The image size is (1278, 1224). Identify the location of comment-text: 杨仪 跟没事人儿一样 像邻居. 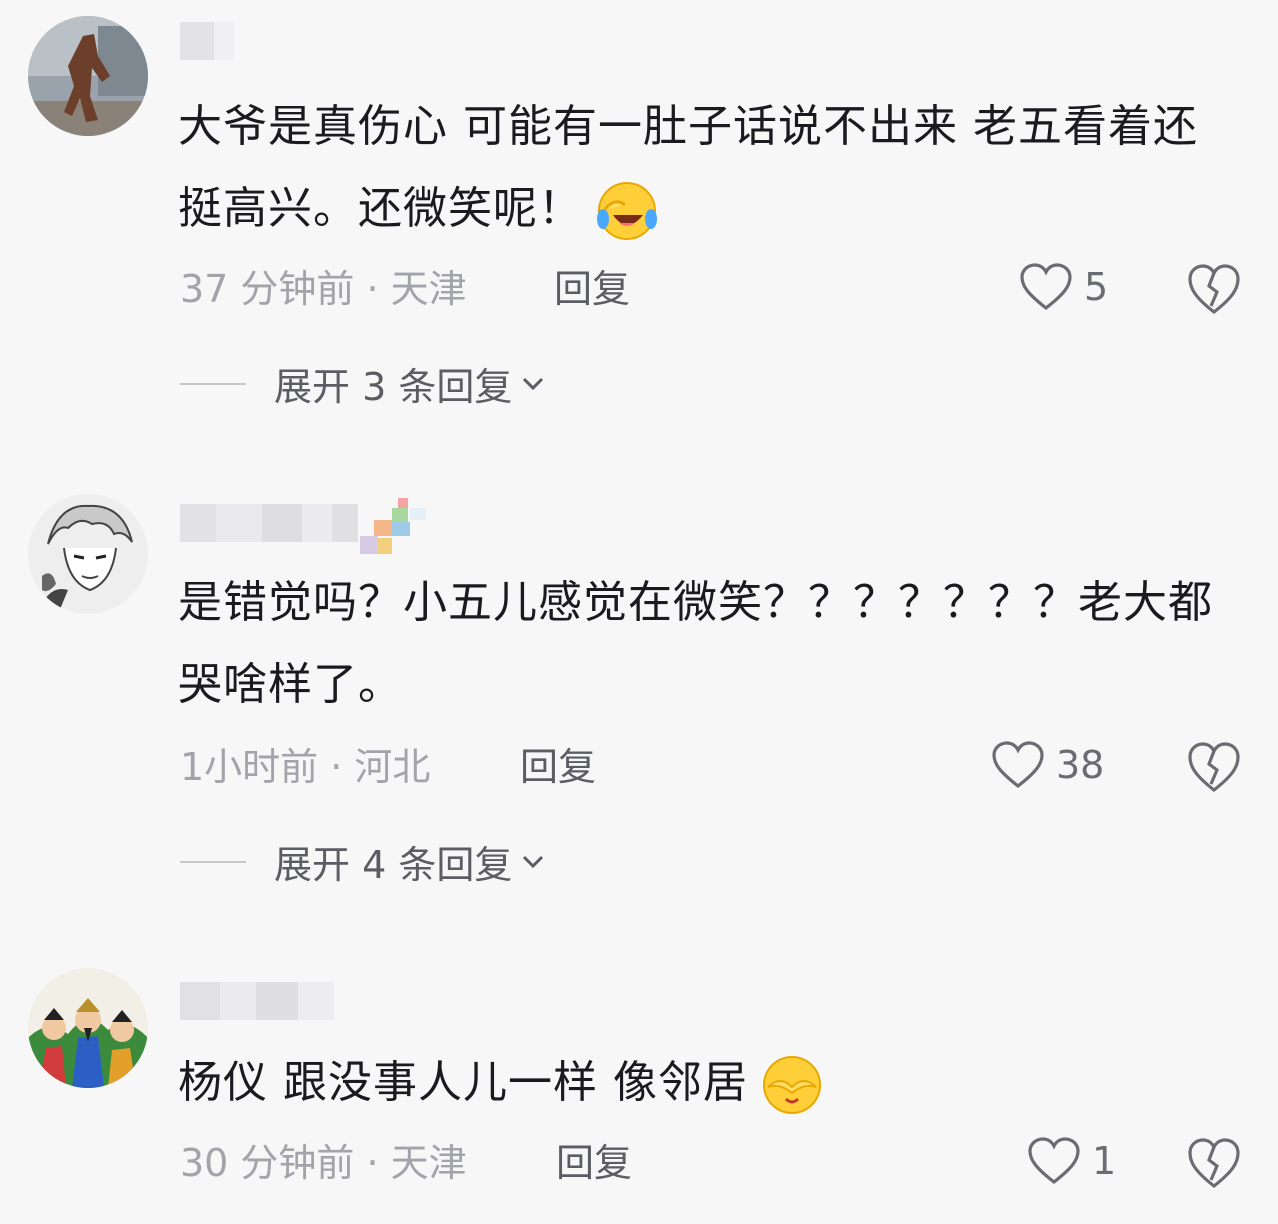
(708, 1083).